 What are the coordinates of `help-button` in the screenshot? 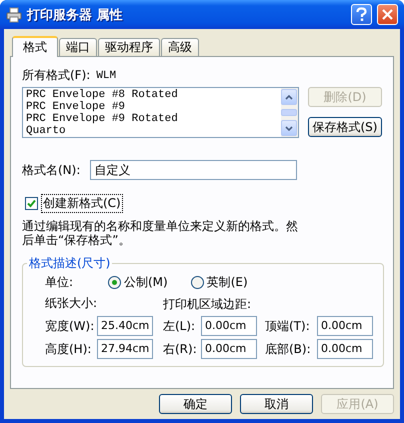 It's located at (361, 14).